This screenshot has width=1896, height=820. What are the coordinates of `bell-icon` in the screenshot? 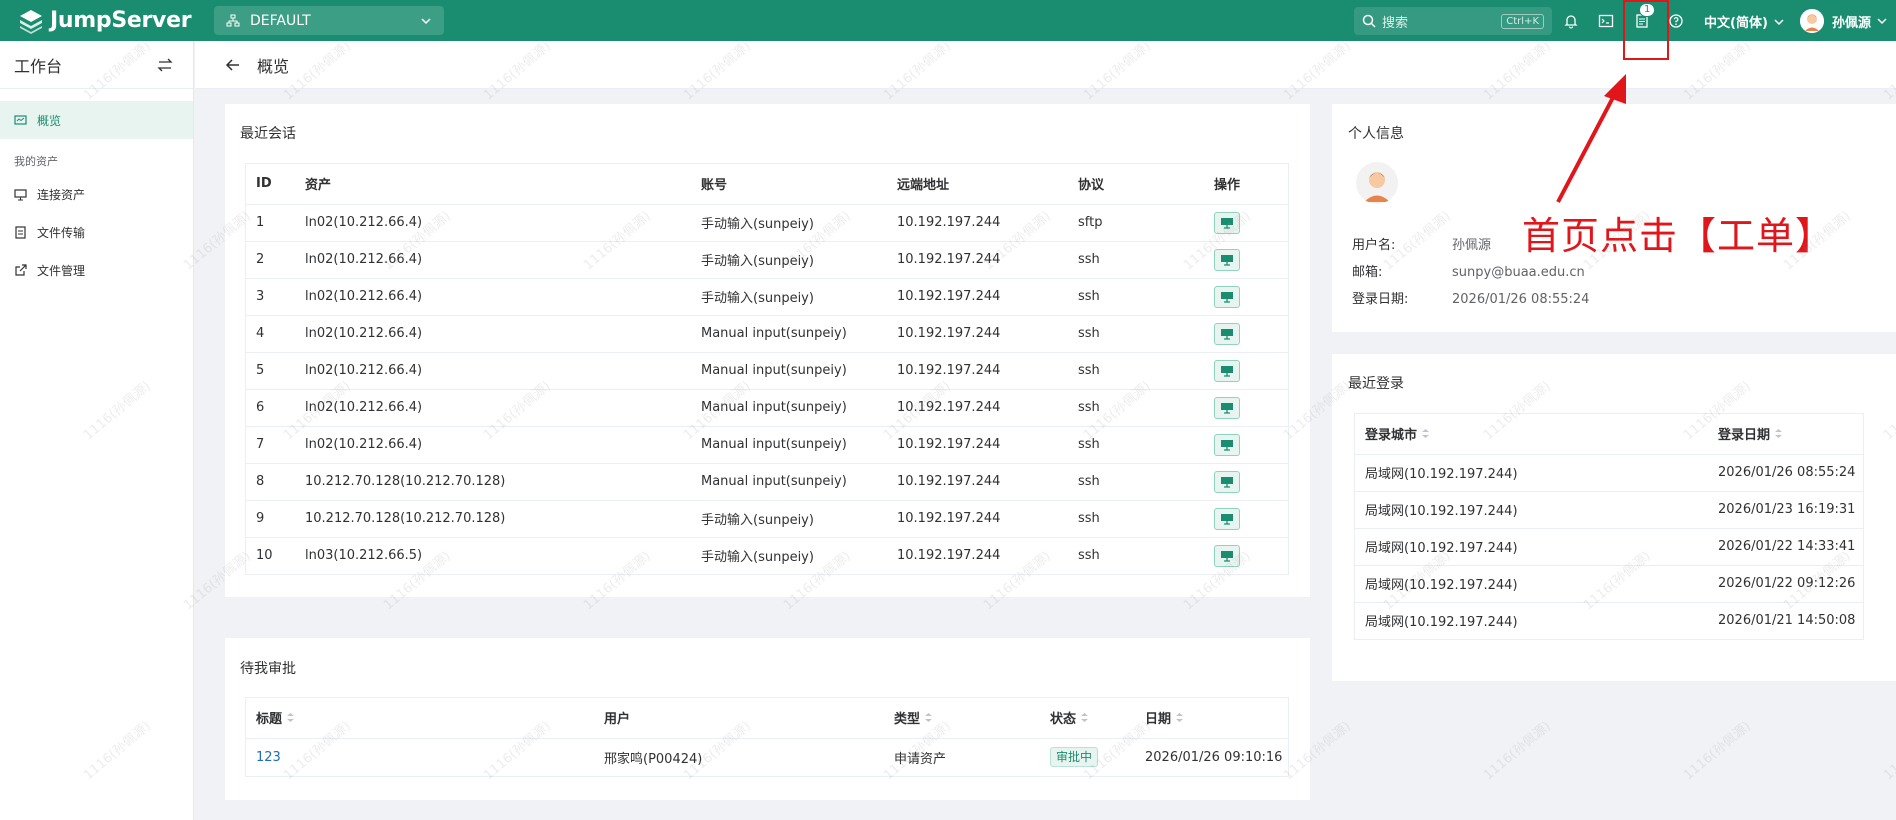 It's located at (1571, 21).